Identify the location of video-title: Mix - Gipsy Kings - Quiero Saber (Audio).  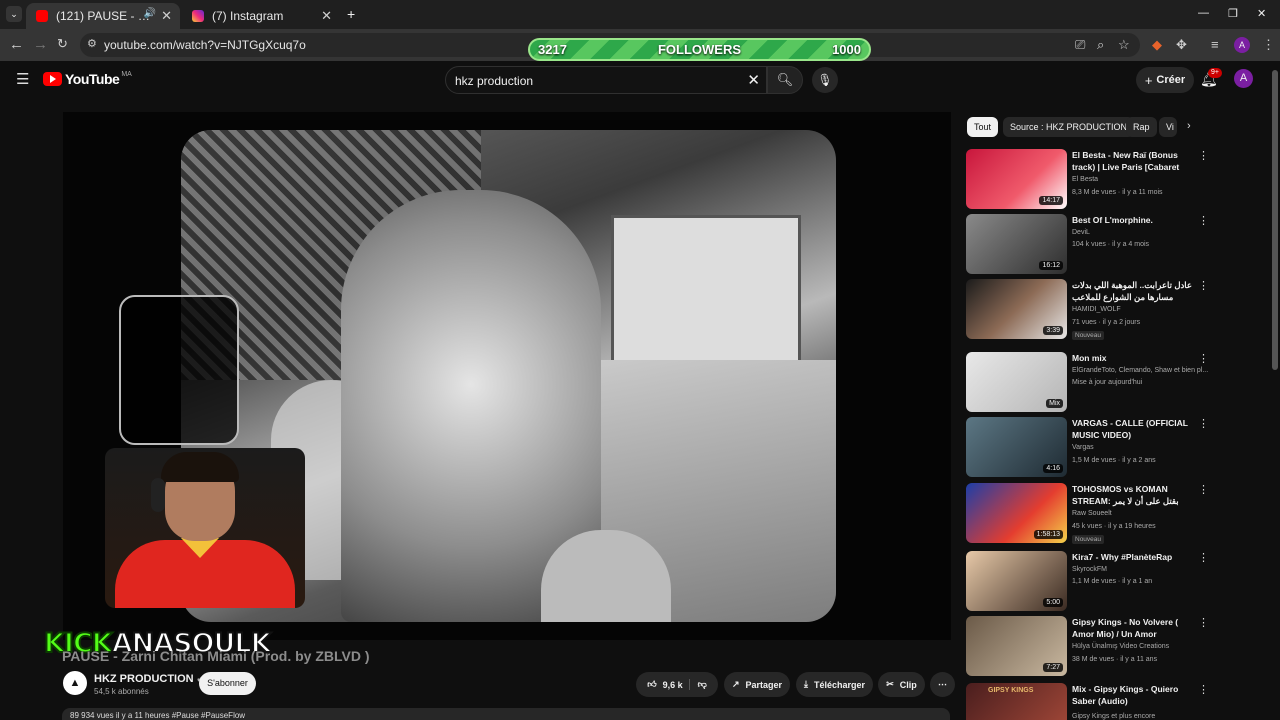
(1136, 695).